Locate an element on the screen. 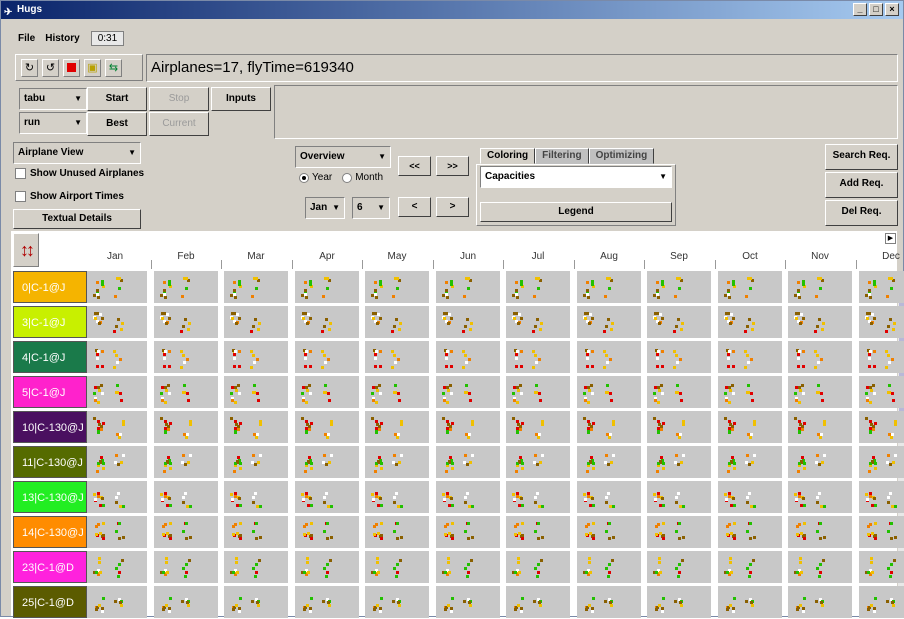 The image size is (904, 619). menu-file: File is located at coordinates (26, 38).